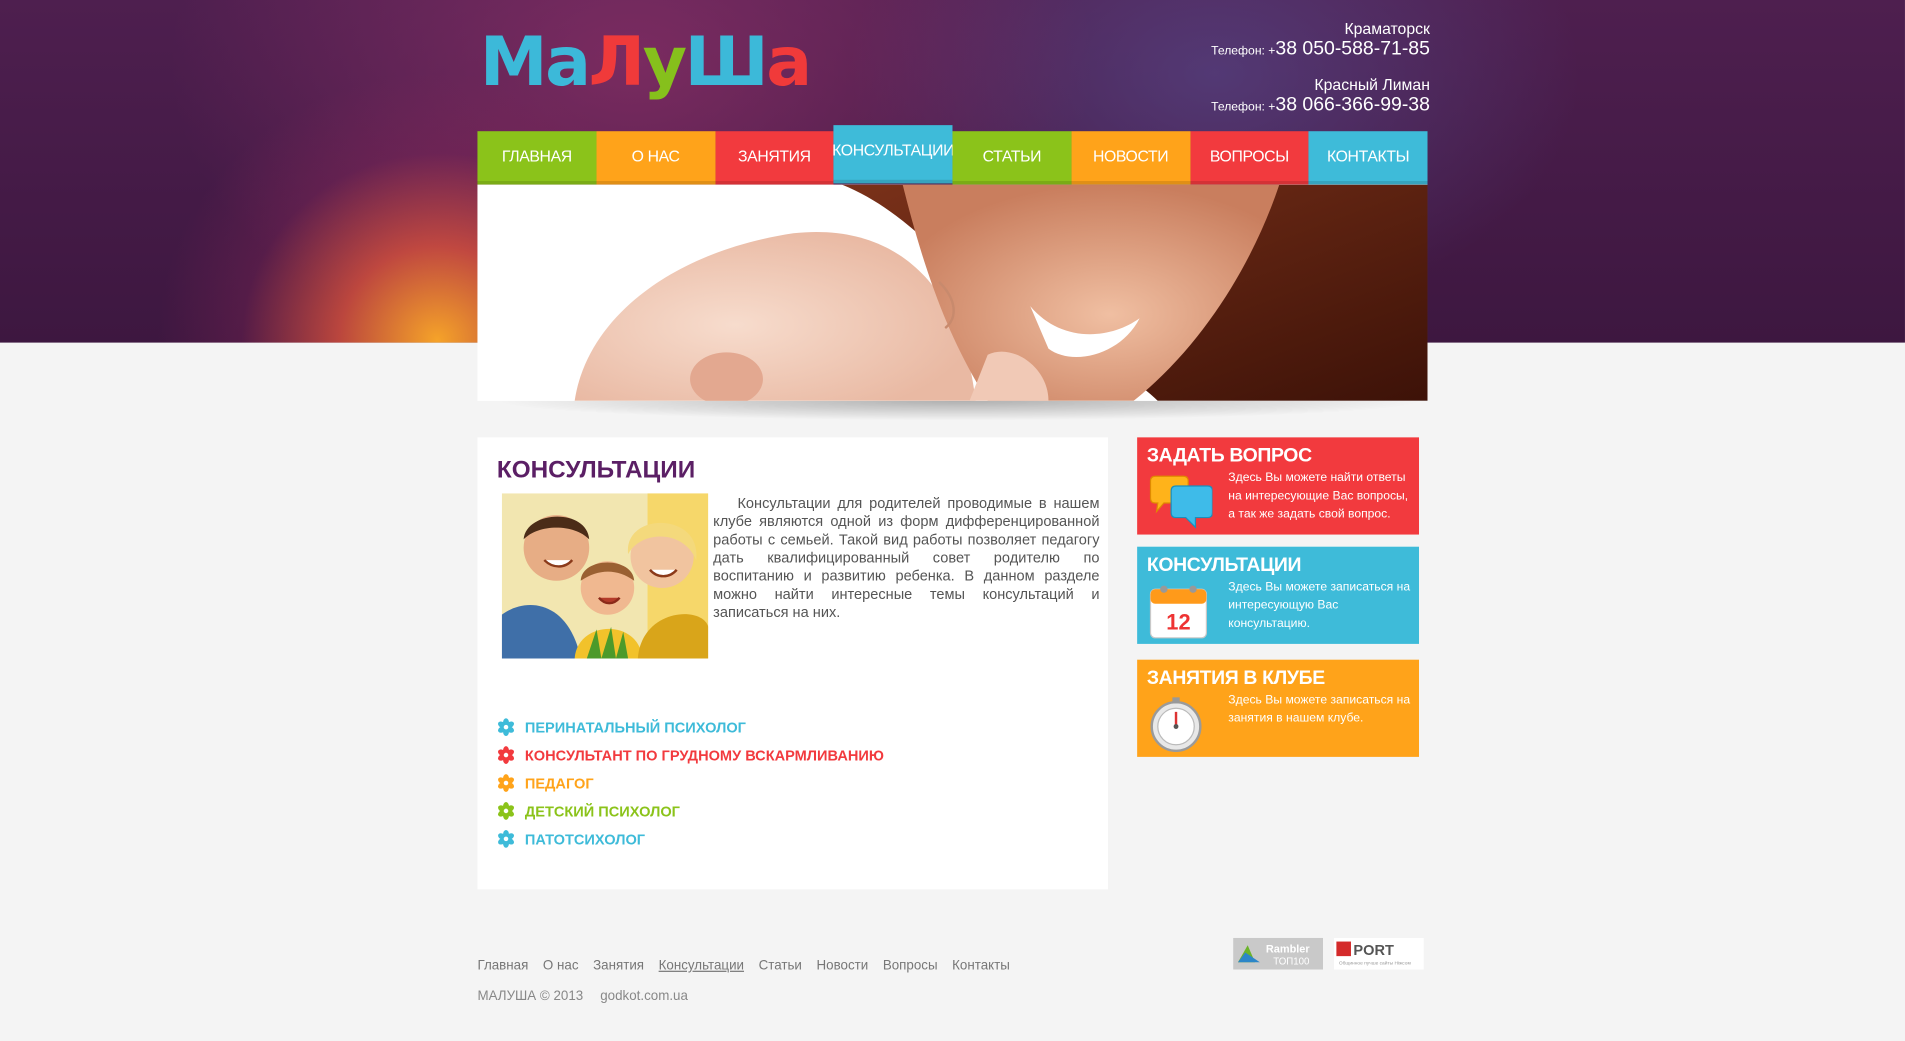 Image resolution: width=1905 pixels, height=1041 pixels. What do you see at coordinates (585, 838) in the screenshot?
I see `consultation-link-label: ПАТОТСИХОЛОГ` at bounding box center [585, 838].